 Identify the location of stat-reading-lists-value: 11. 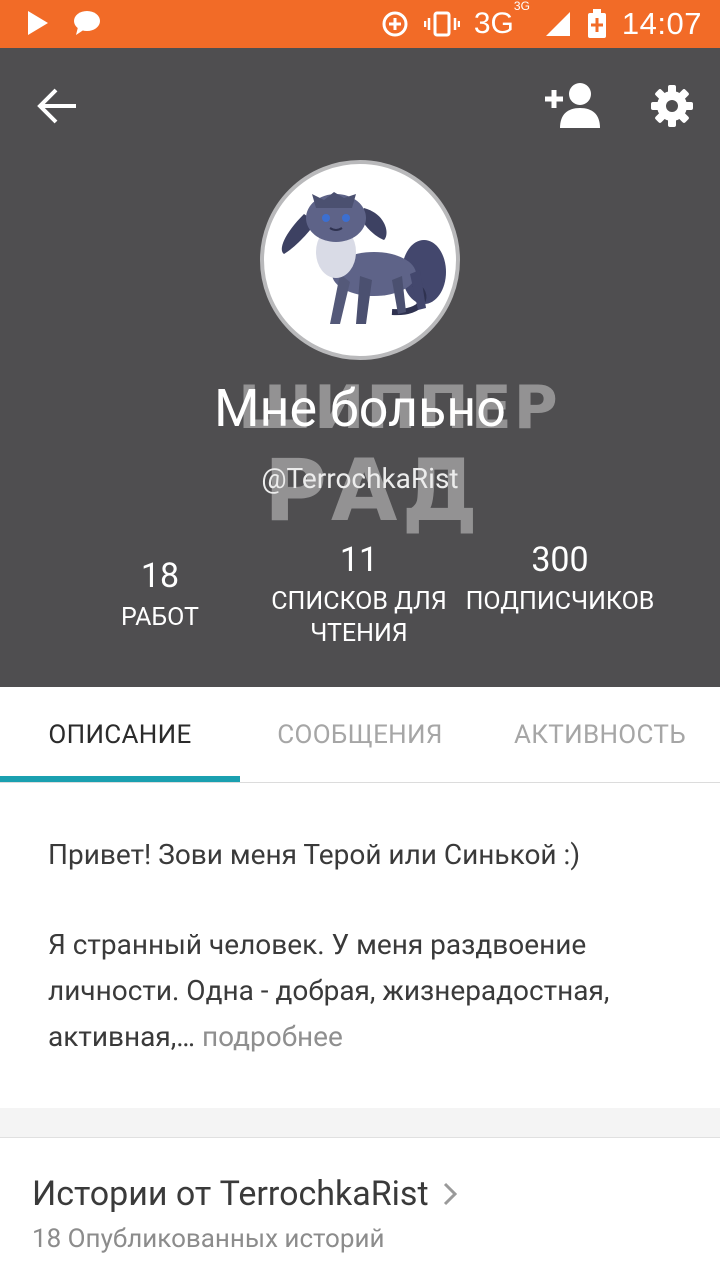
(359, 560).